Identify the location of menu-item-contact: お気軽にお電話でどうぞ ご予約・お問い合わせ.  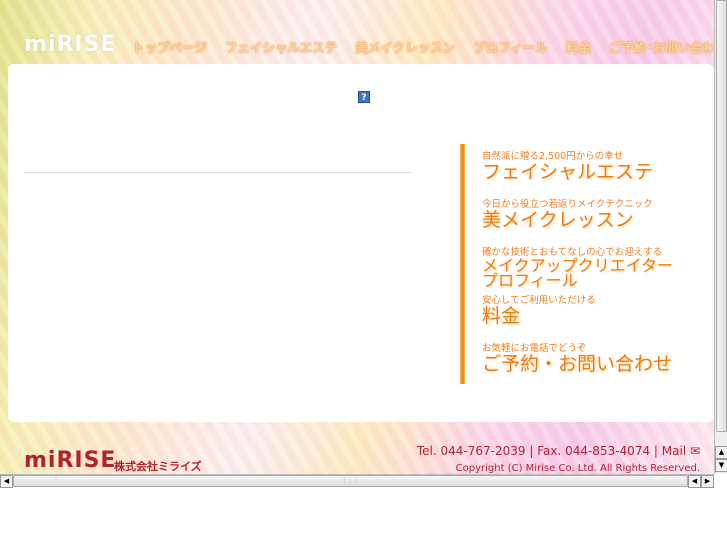
(580, 360).